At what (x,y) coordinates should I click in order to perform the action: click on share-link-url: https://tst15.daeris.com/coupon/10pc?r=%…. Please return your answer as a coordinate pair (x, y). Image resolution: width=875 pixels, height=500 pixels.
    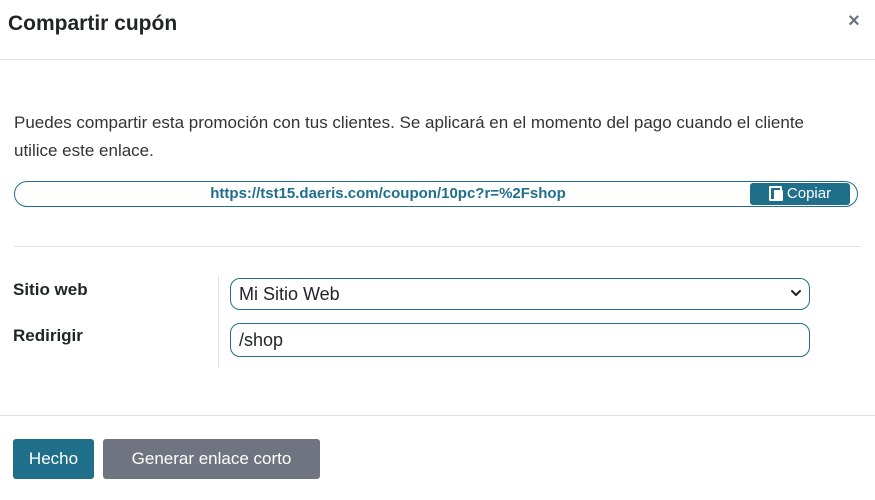
    Looking at the image, I should click on (388, 194).